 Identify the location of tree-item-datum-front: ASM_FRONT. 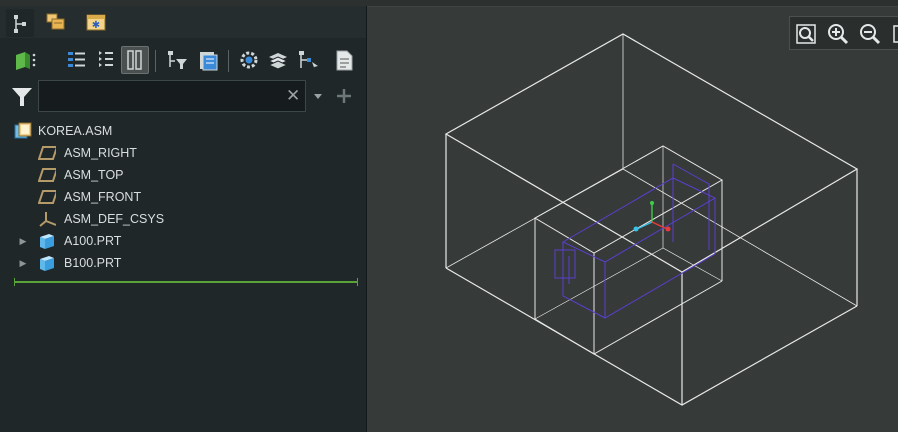
(180, 197).